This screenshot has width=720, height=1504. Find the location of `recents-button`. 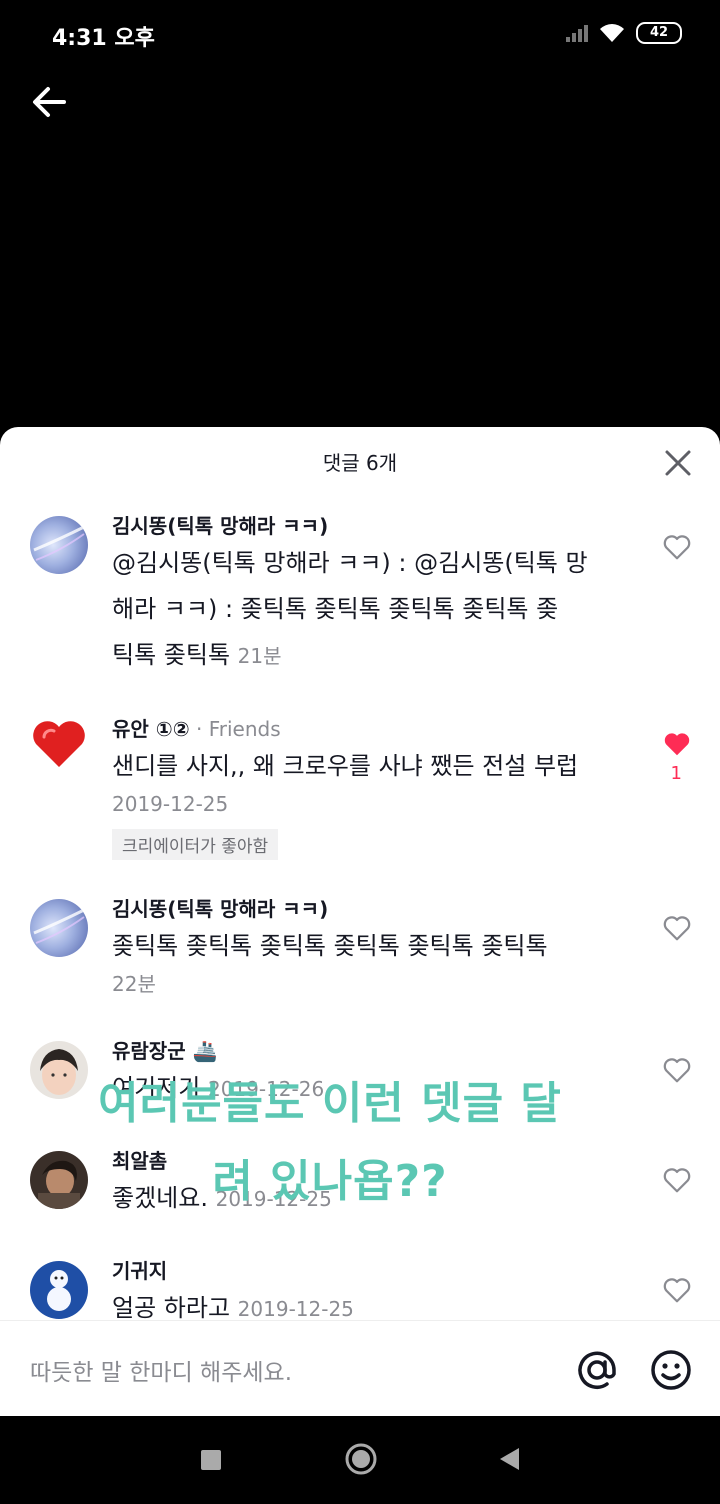

recents-button is located at coordinates (211, 1460).